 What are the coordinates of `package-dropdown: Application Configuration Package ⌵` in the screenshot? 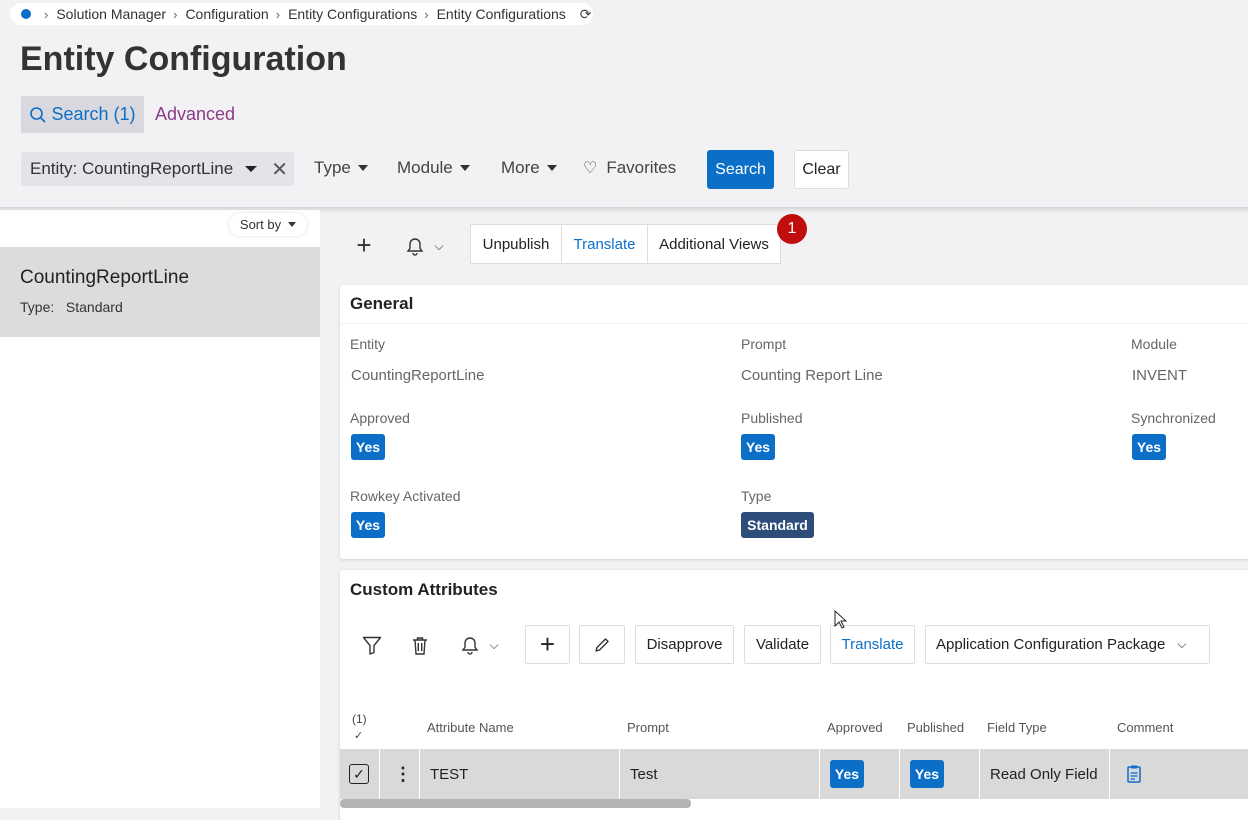 It's located at (1067, 644).